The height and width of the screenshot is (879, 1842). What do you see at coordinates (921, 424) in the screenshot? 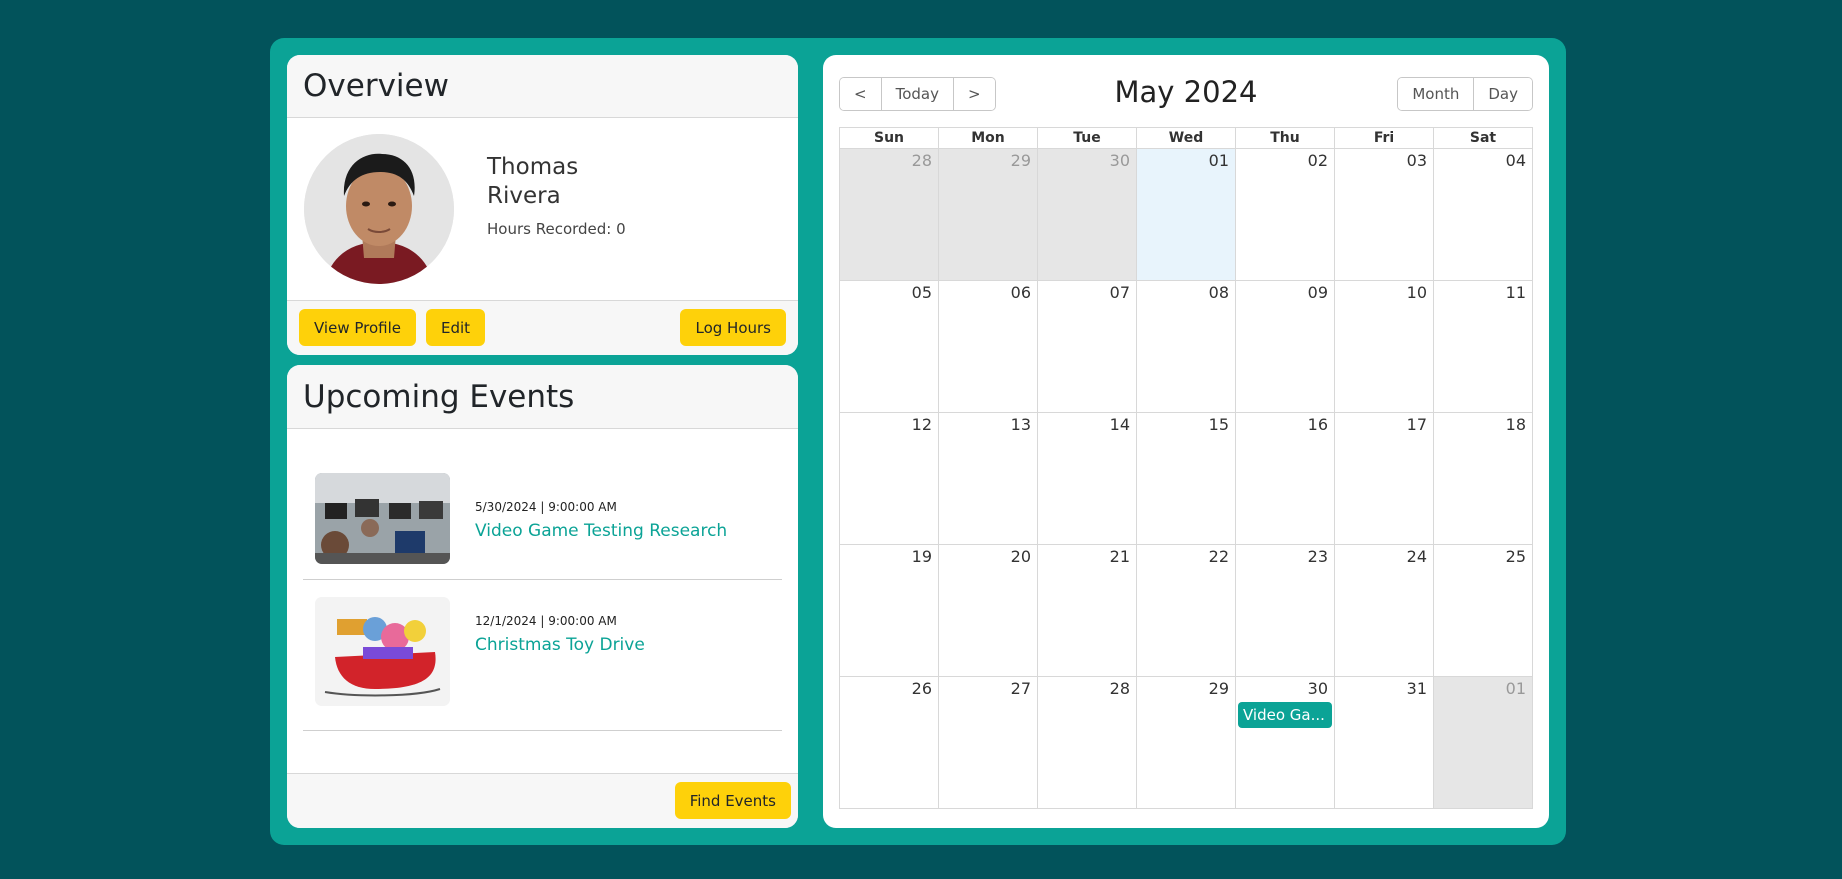
I see `day-number: 12` at bounding box center [921, 424].